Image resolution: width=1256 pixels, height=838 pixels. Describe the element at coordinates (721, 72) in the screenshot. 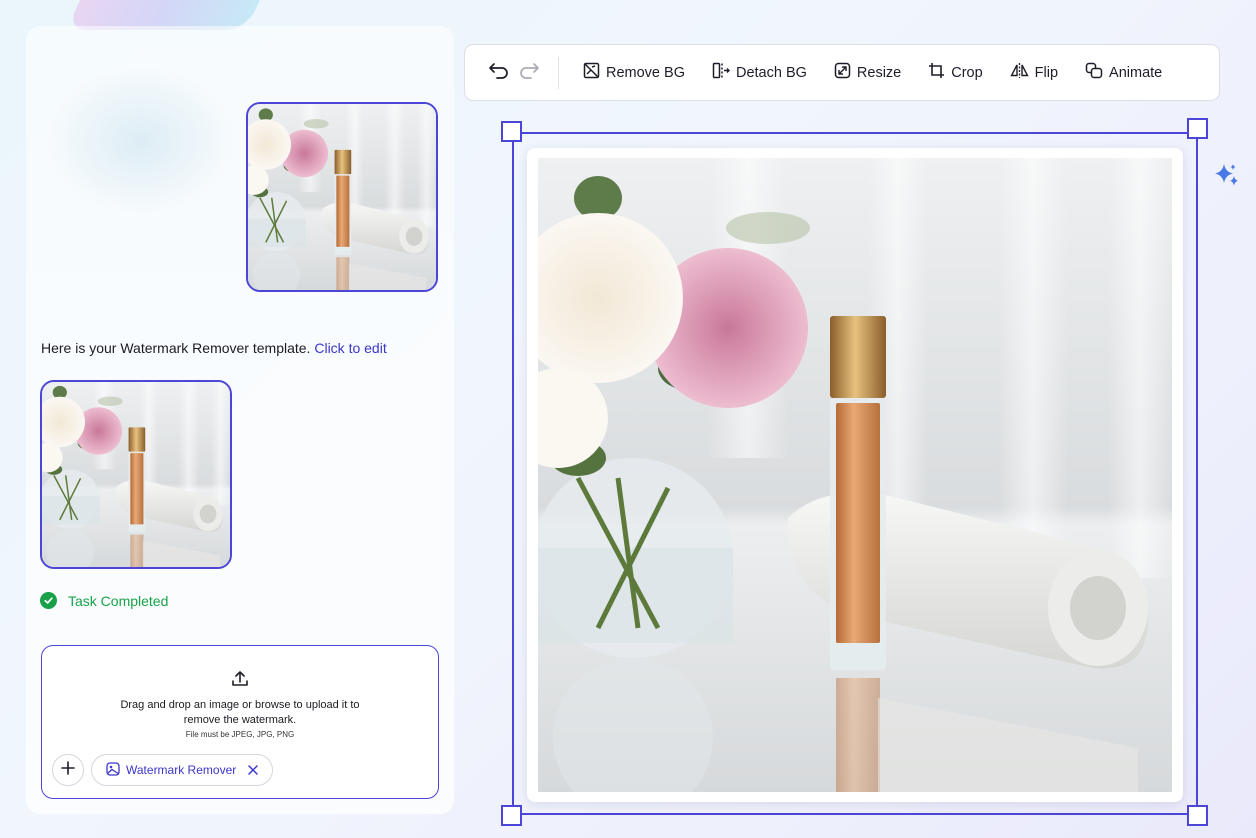

I see `detach-bg-icon` at that location.